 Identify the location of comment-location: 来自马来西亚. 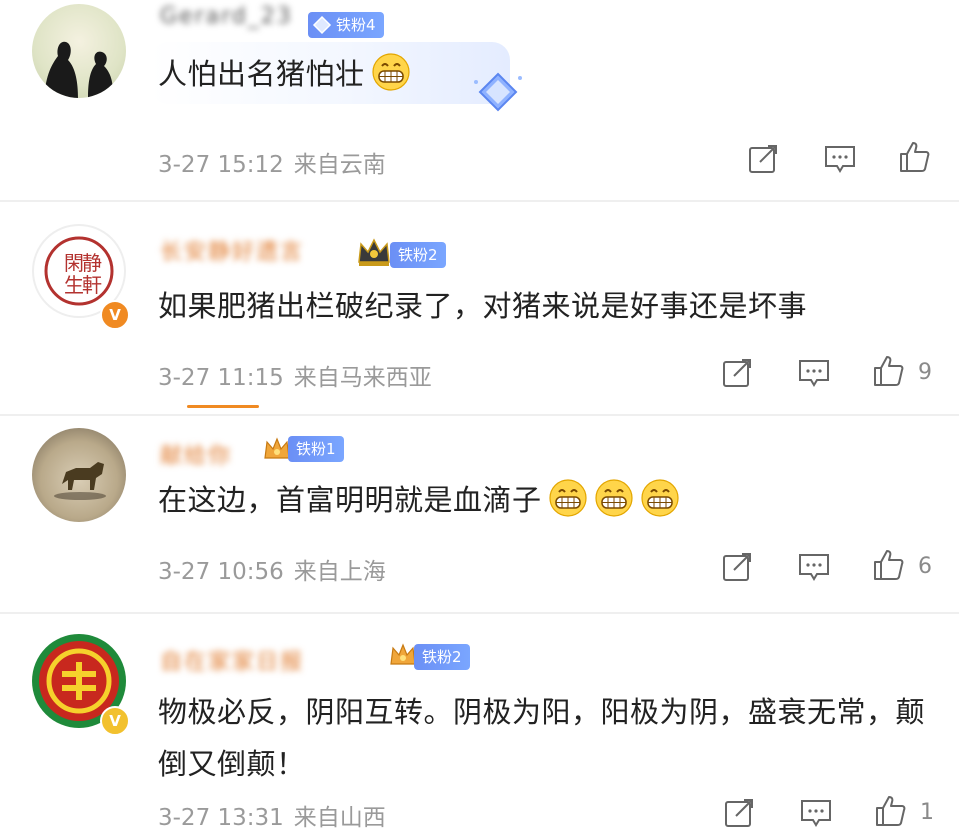
(362, 378).